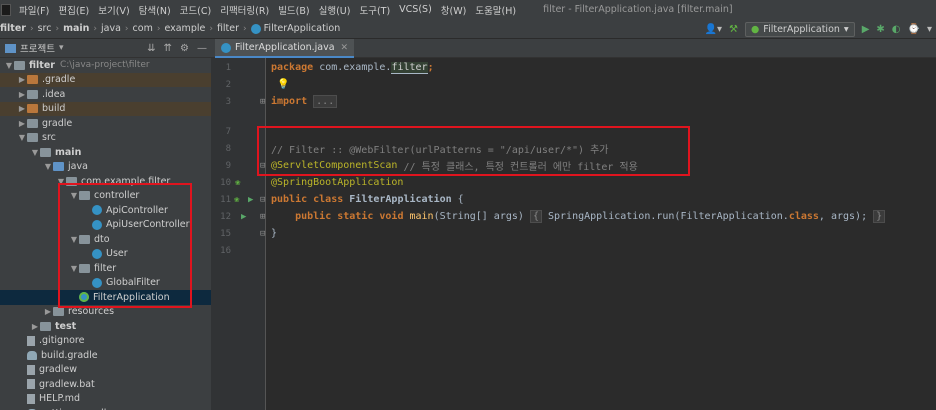 This screenshot has width=936, height=410. What do you see at coordinates (105, 210) in the screenshot?
I see `tree-item: ApiController` at bounding box center [105, 210].